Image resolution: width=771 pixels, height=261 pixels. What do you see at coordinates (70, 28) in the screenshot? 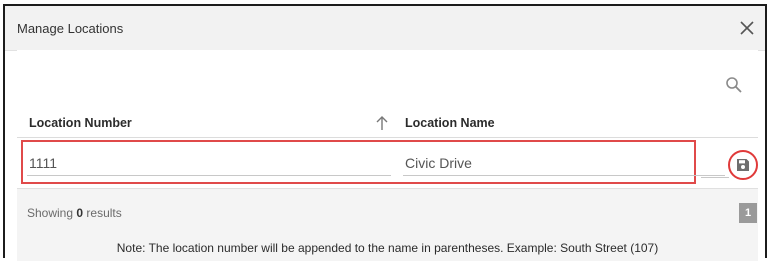
I see `dialog-title: Manage Locations` at bounding box center [70, 28].